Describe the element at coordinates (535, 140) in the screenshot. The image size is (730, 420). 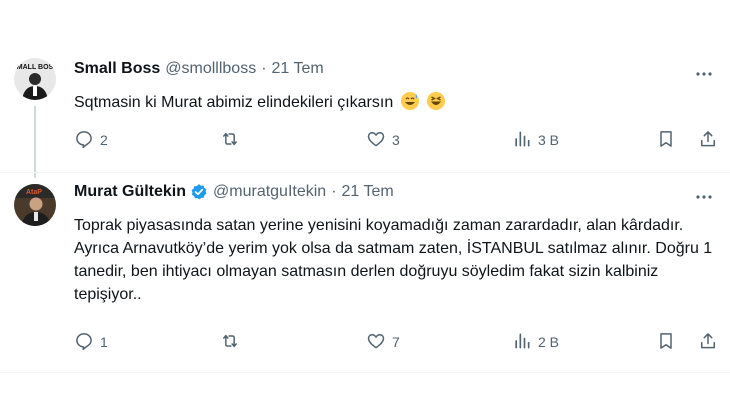
I see `views-button: 3 B` at that location.